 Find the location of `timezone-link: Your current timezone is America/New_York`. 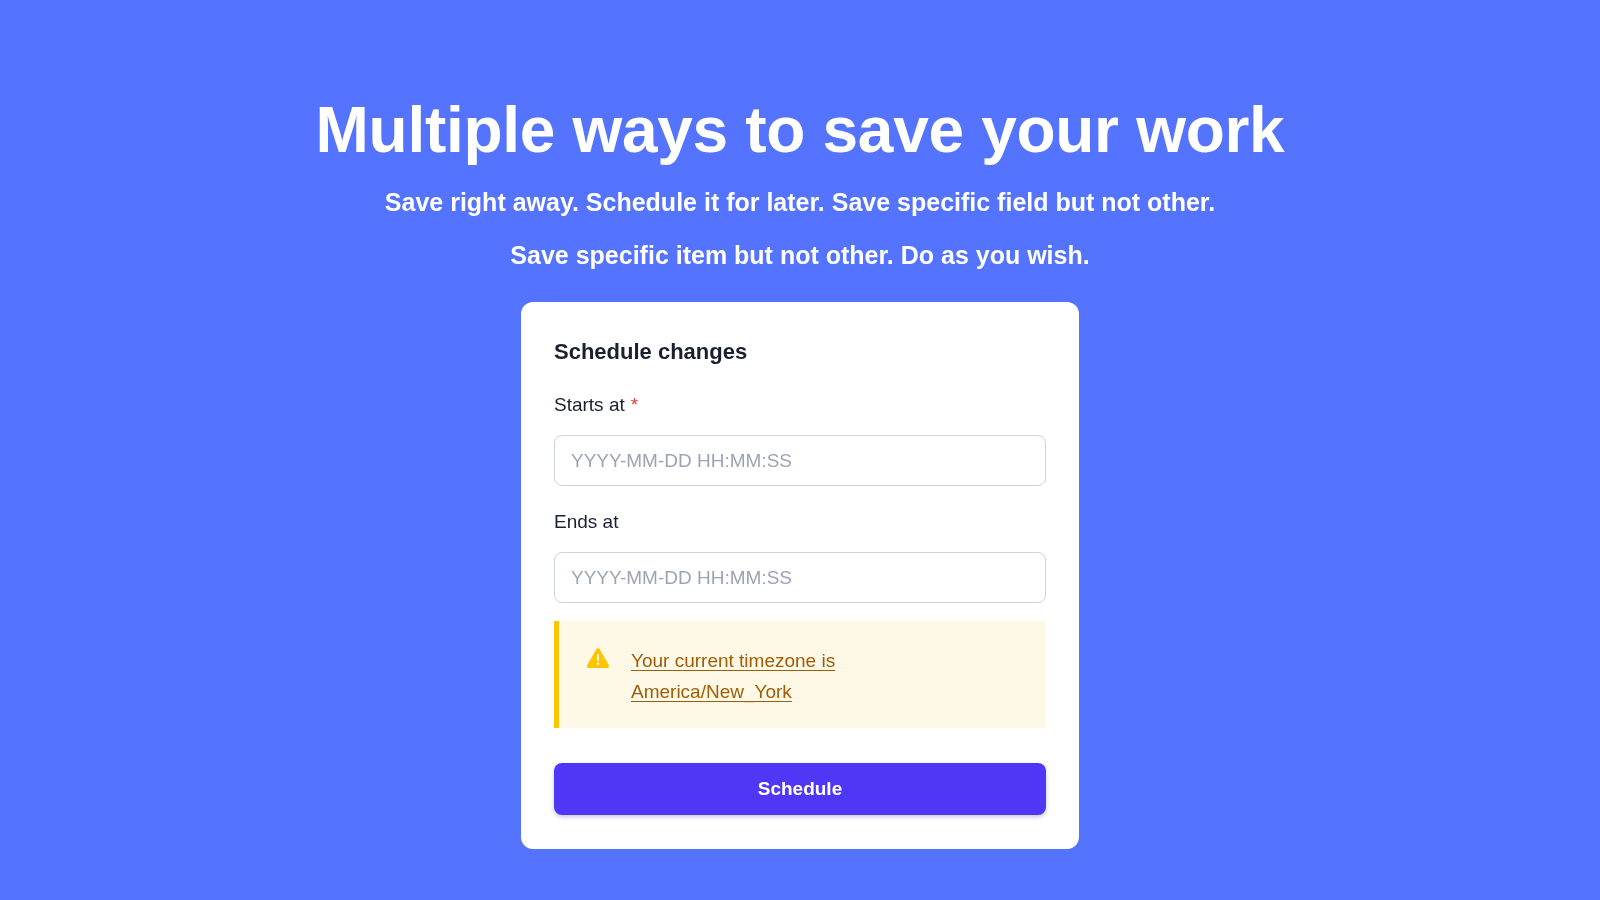

timezone-link: Your current timezone is America/New_York is located at coordinates (756, 676).